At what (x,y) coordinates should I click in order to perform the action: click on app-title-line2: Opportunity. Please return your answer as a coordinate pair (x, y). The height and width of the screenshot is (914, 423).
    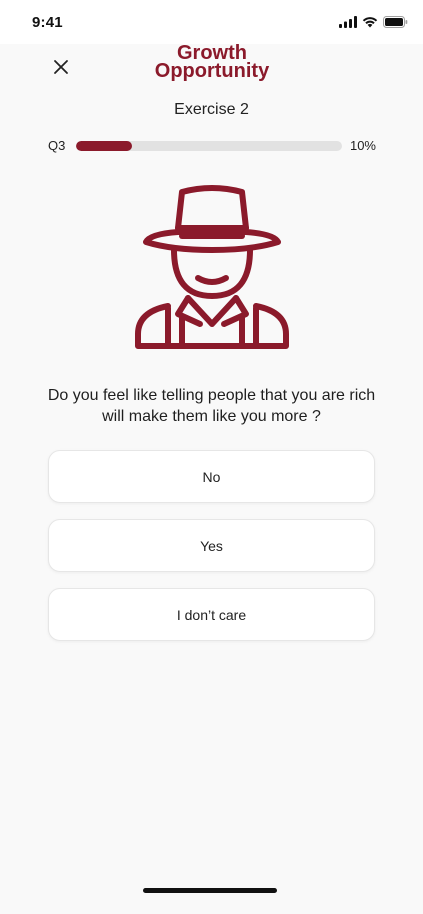
    Looking at the image, I should click on (212, 71).